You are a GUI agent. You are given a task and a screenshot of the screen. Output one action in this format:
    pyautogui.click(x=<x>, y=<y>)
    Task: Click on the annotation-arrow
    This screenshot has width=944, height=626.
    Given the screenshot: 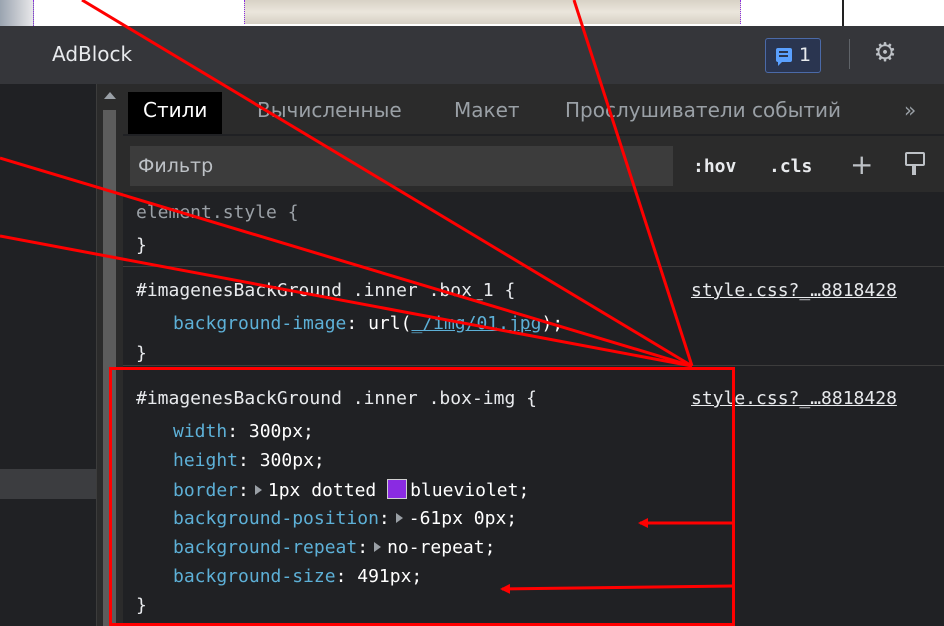 What is the action you would take?
    pyautogui.click(x=633, y=183)
    